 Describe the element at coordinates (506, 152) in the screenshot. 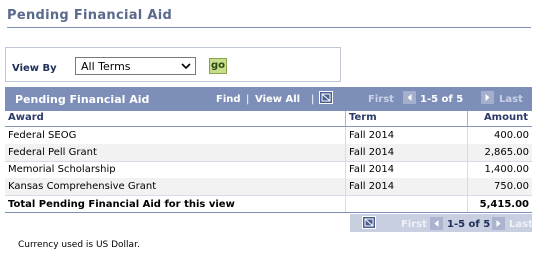

I see `amount-cell: 2,865.00` at that location.